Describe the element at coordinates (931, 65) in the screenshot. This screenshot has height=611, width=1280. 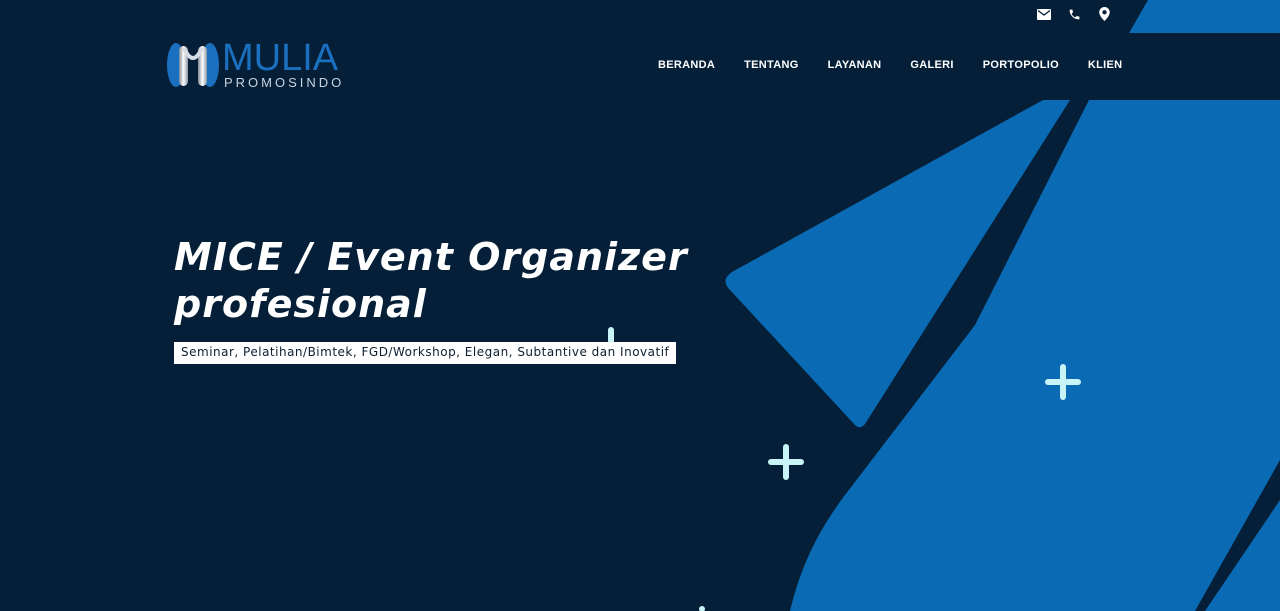
I see `nav-item-galeri: GALERI` at that location.